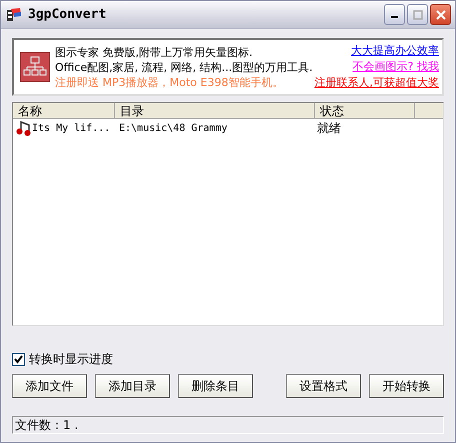 The image size is (456, 443). What do you see at coordinates (18, 359) in the screenshot?
I see `checkmark-icon` at bounding box center [18, 359].